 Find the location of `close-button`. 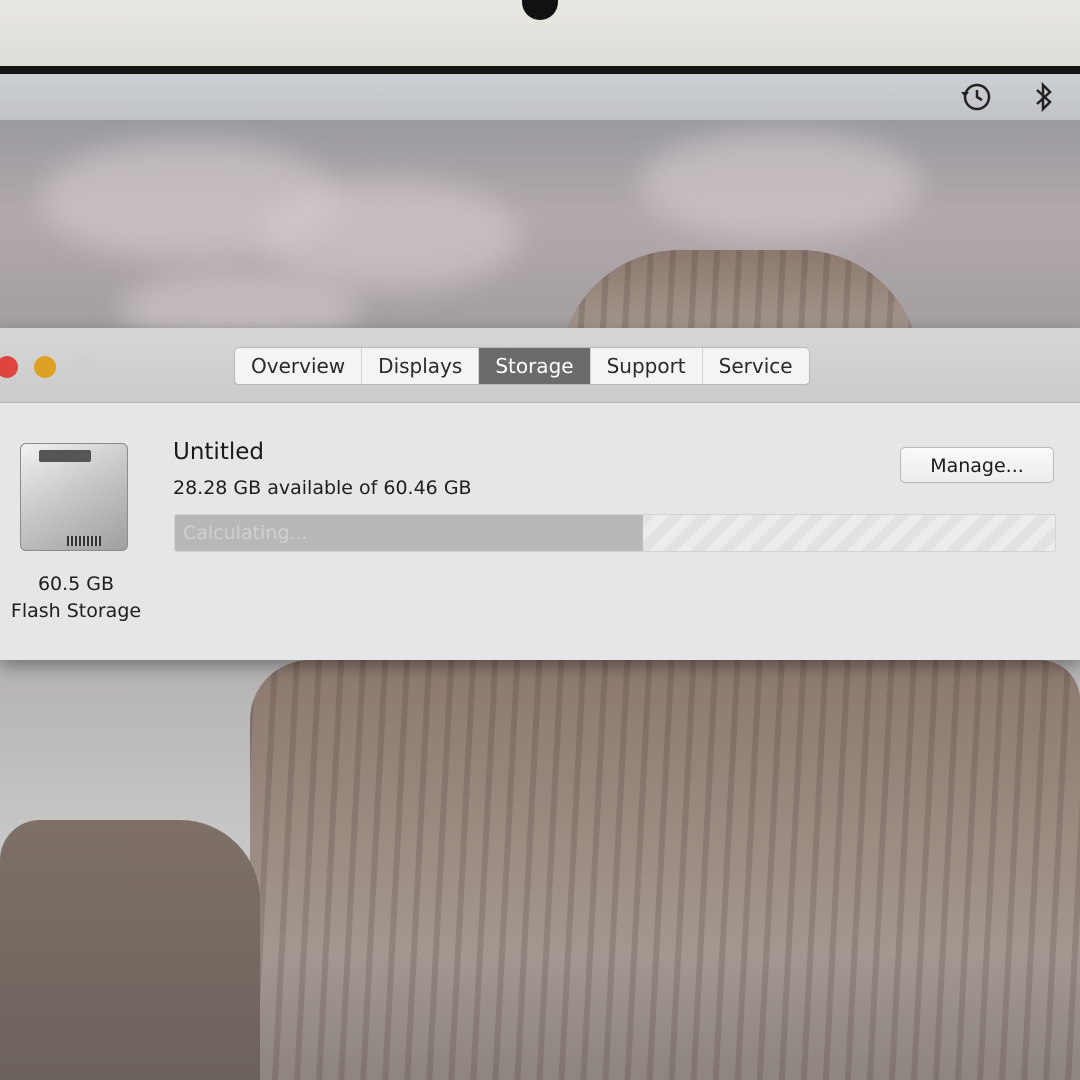

close-button is located at coordinates (9, 367).